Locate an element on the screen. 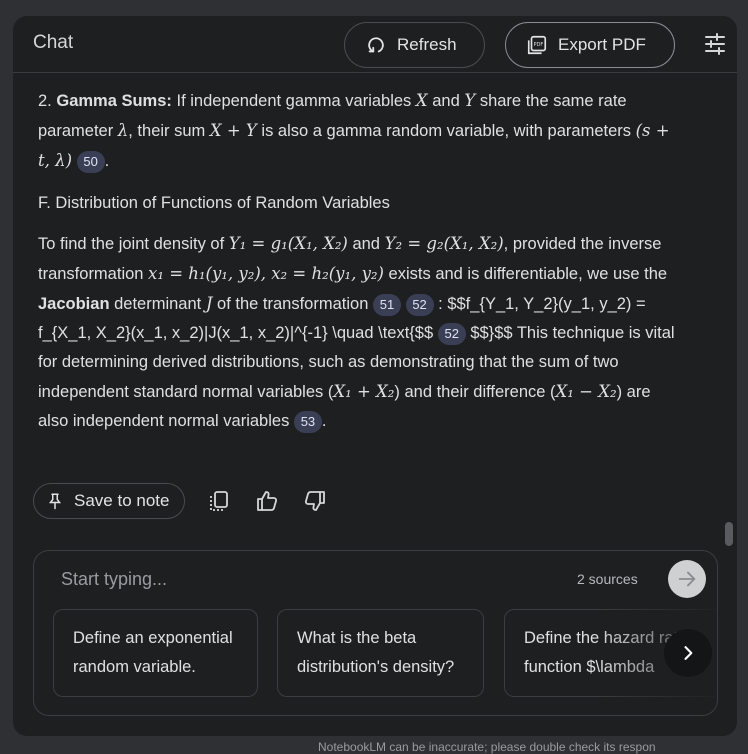  response-actions: Save to note is located at coordinates (180, 501).